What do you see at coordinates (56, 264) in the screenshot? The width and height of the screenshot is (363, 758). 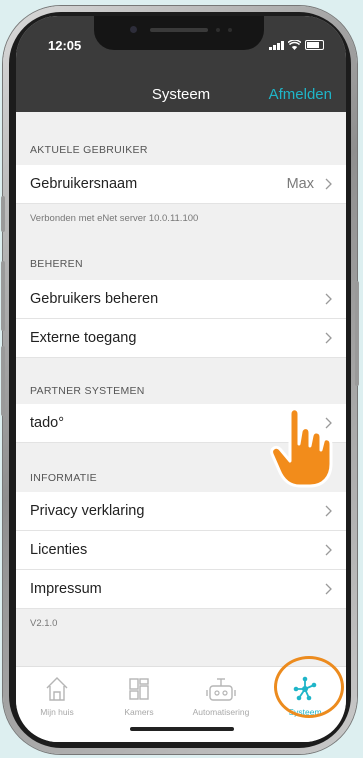 I see `section-header-manage: BEHEREN` at bounding box center [56, 264].